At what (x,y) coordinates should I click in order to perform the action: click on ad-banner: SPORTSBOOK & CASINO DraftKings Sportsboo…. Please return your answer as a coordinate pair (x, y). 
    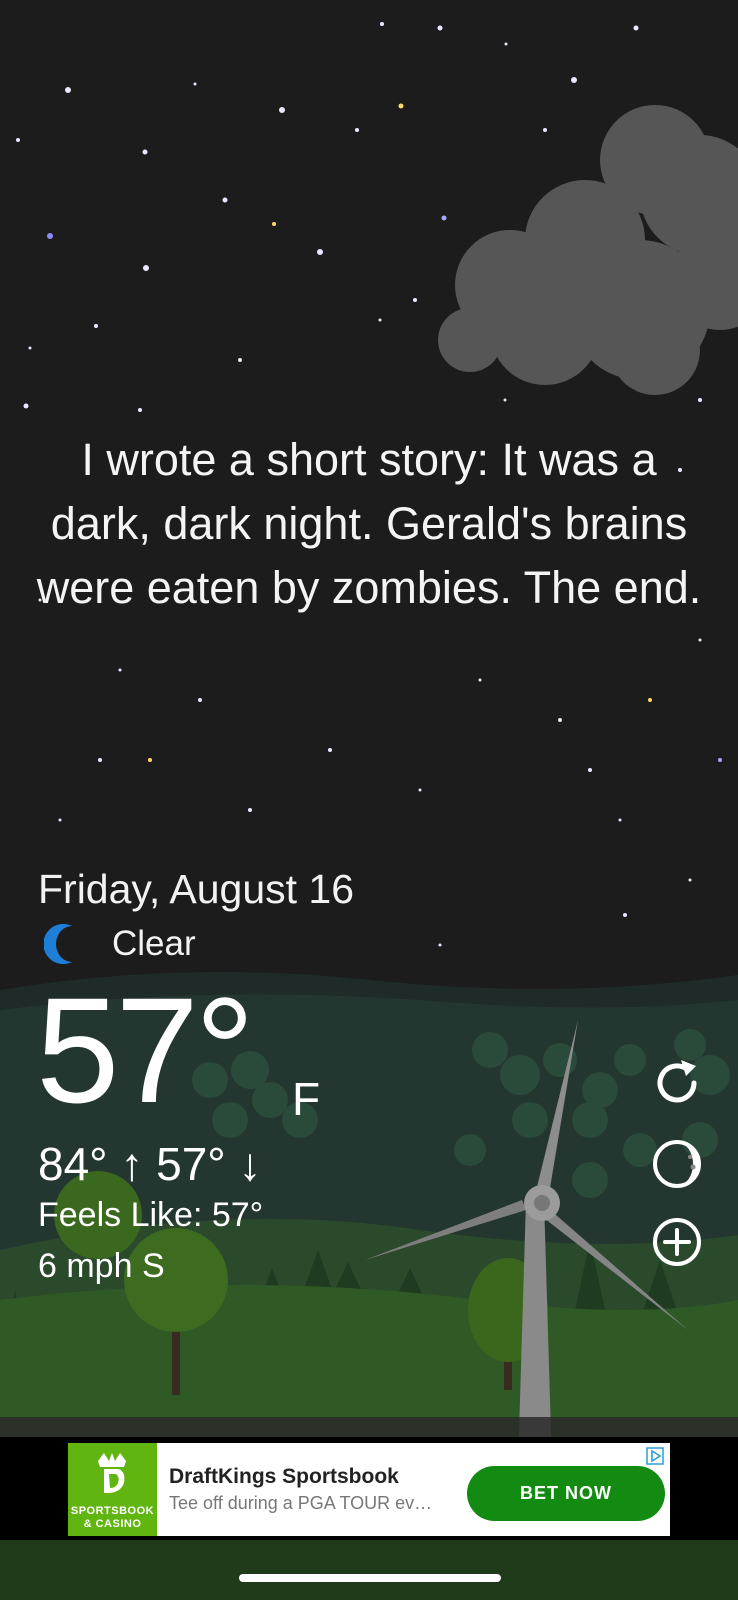
    Looking at the image, I should click on (369, 1489).